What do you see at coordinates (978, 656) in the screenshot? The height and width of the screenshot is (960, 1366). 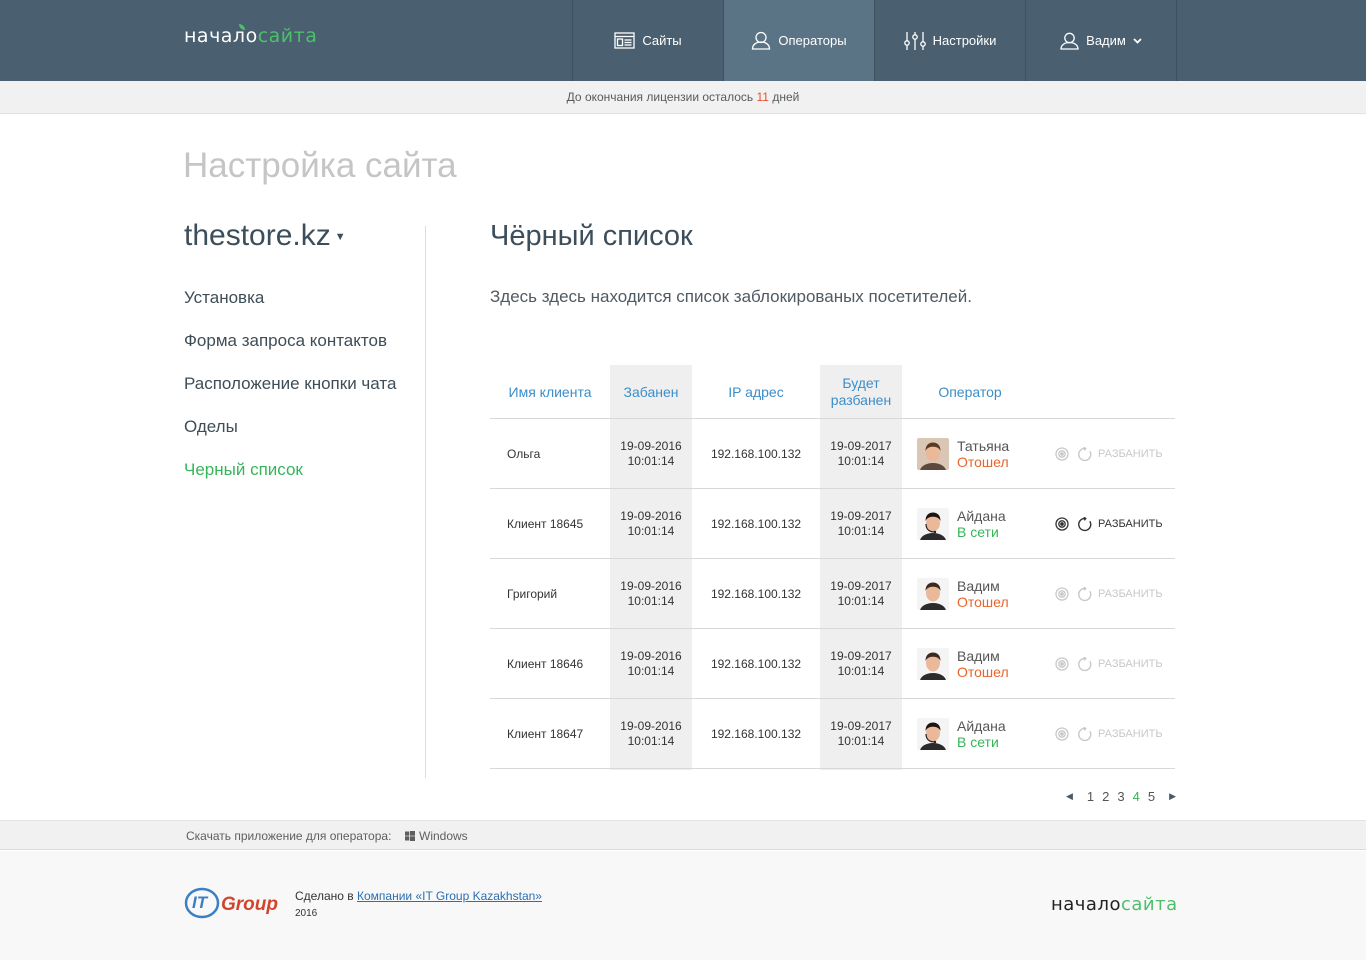 I see `operator-name: Вадим` at bounding box center [978, 656].